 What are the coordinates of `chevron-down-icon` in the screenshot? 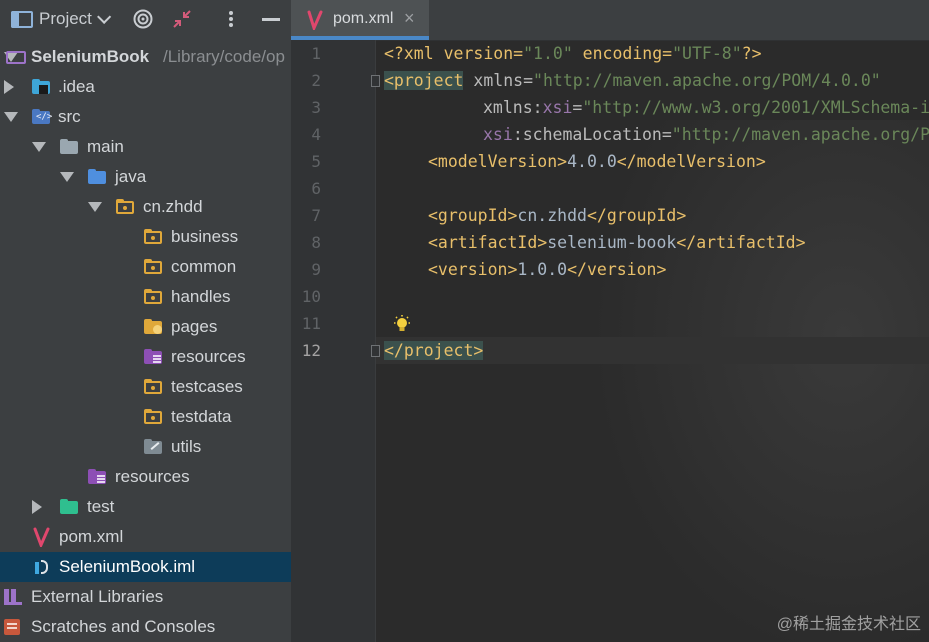 It's located at (104, 16).